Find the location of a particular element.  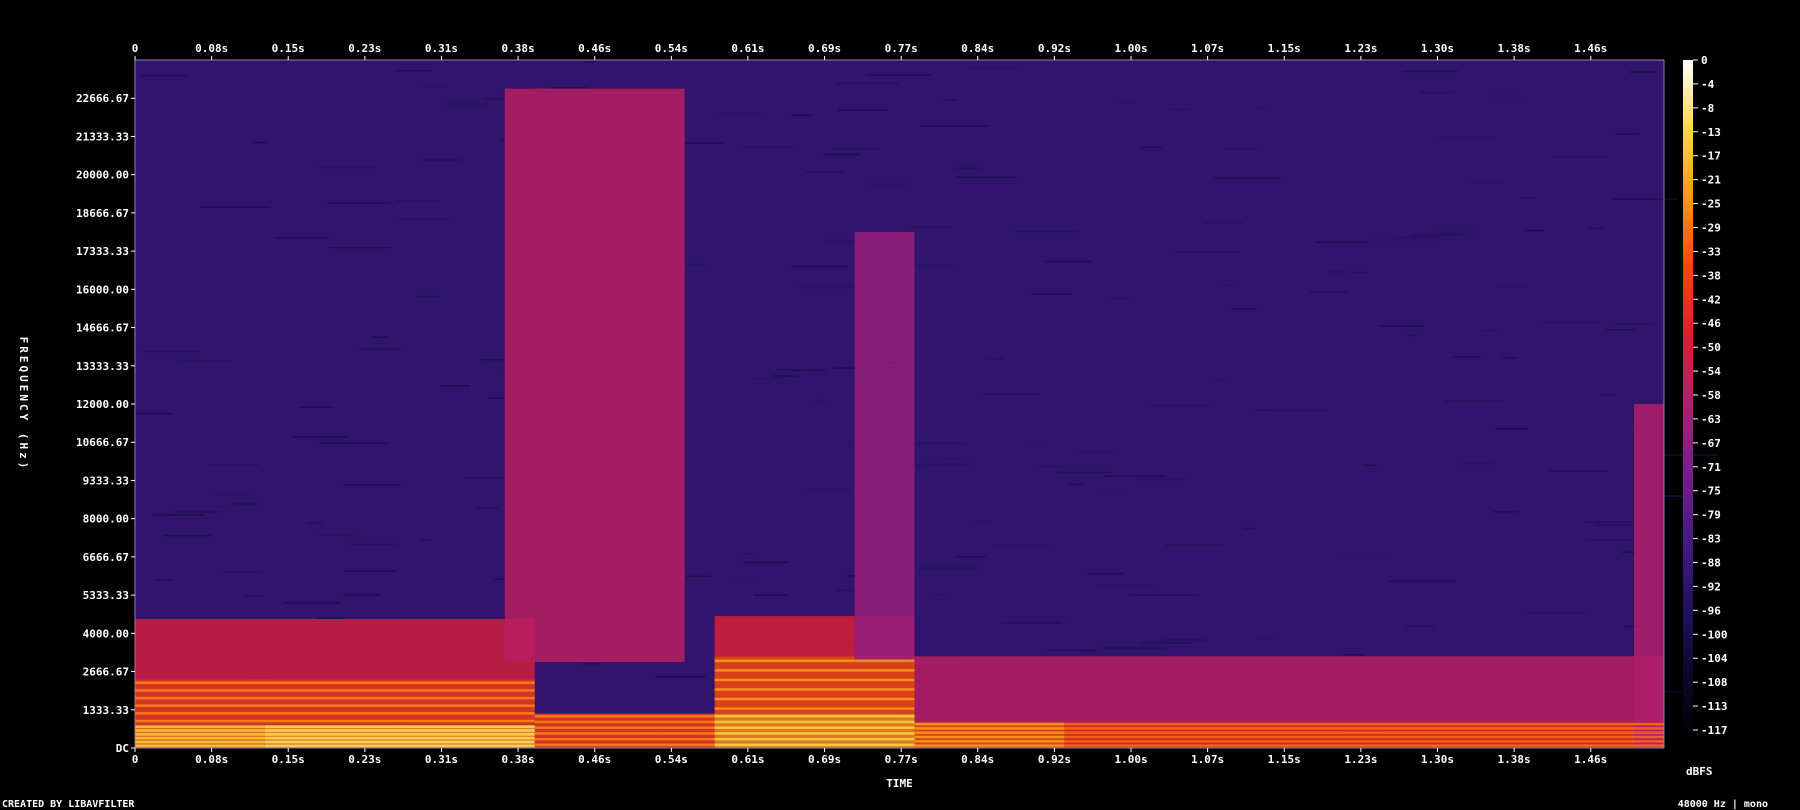

y-tick-label: 9333.33 is located at coordinates (106, 480).